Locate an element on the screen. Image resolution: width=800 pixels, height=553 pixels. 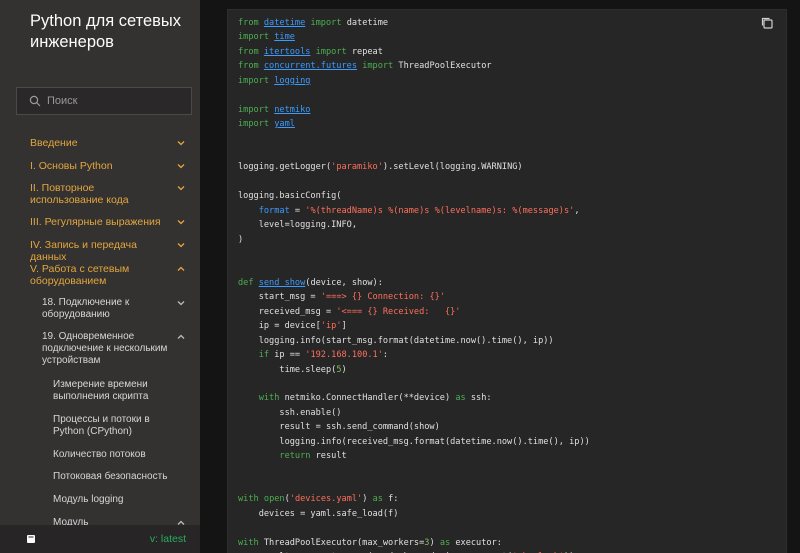
code-token: itertools is located at coordinates (287, 51).